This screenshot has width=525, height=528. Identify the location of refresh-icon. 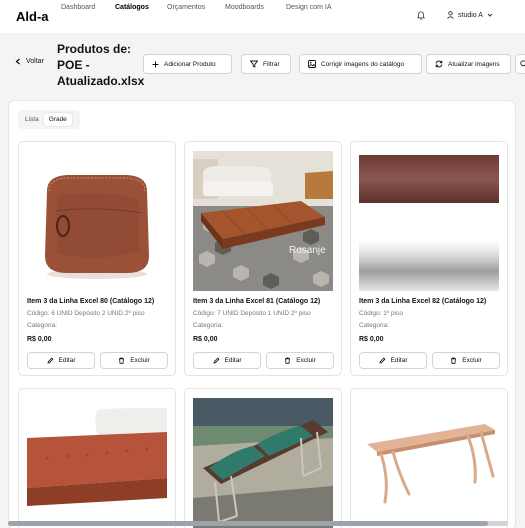
(439, 64).